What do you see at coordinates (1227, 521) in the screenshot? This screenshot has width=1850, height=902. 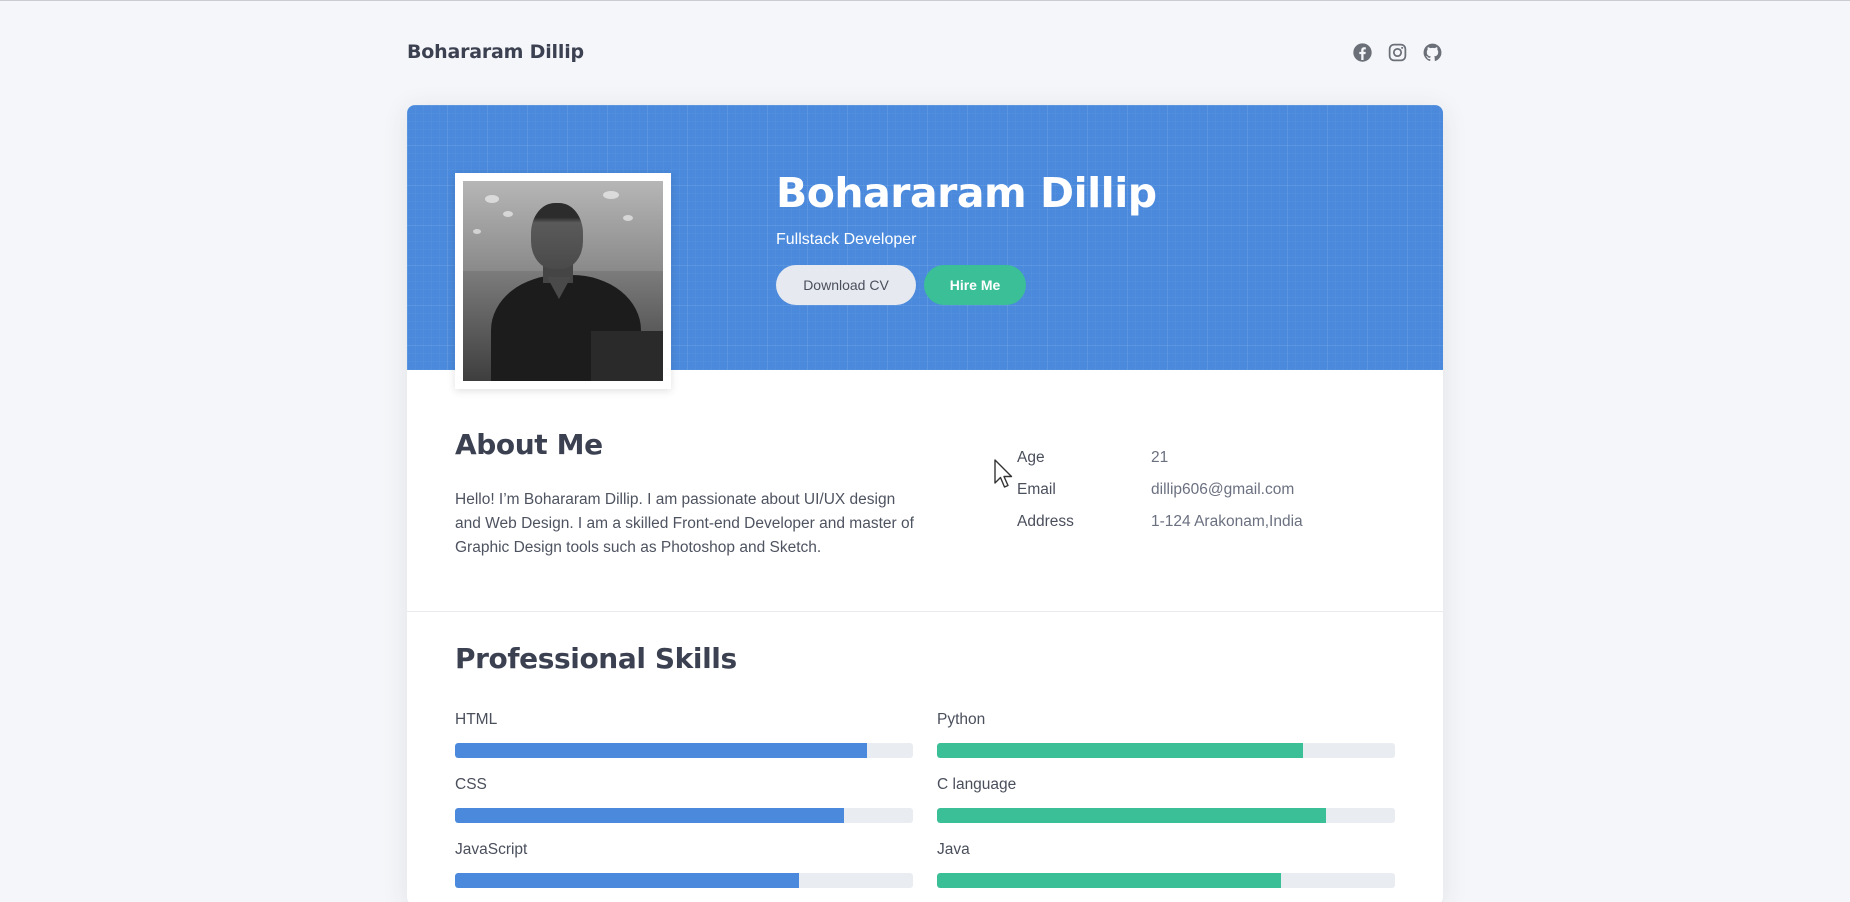 I see `info-value: 1-124 Arakonam,India` at bounding box center [1227, 521].